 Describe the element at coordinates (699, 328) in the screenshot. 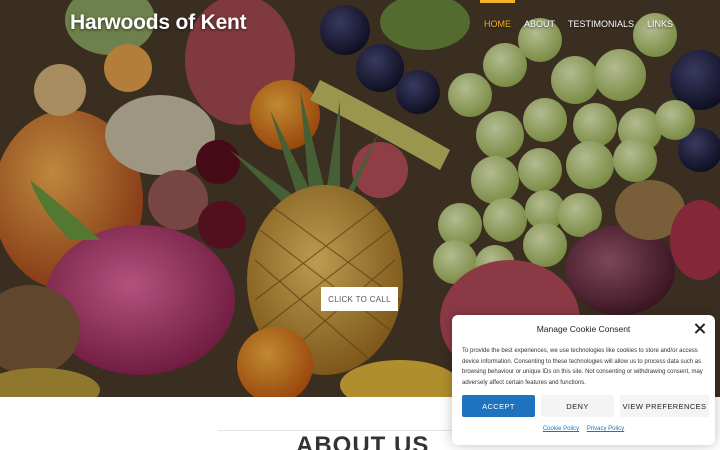

I see `close-icon` at that location.